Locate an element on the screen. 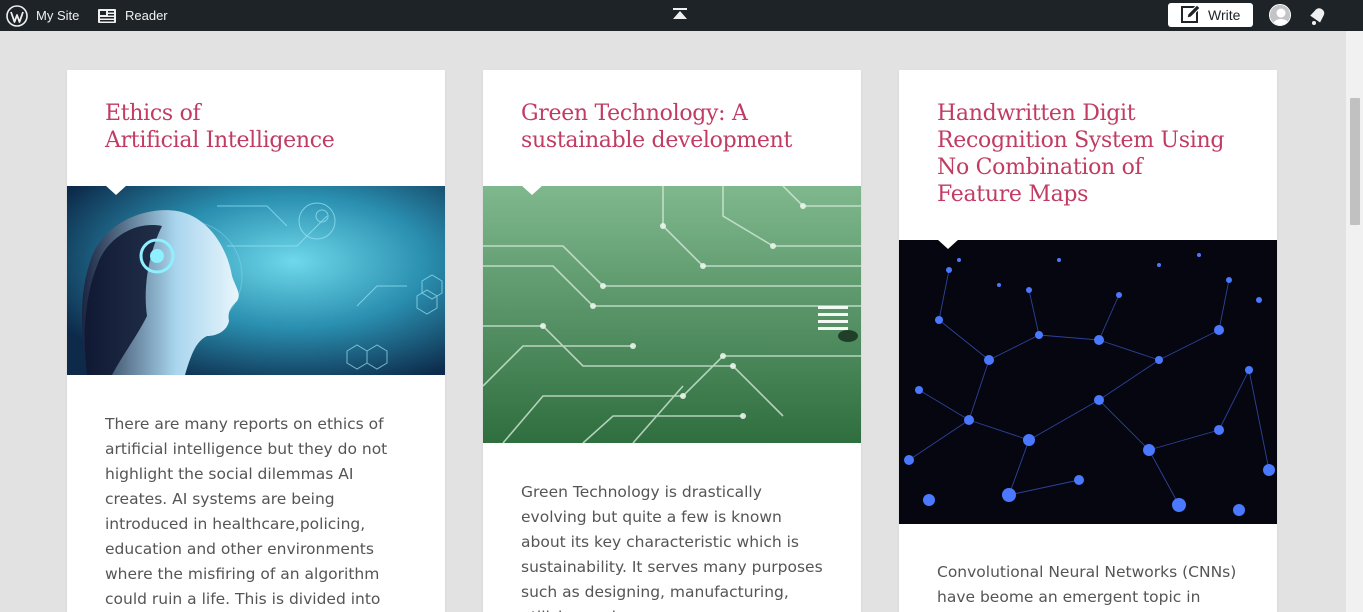  post-title: Ethics of Artificial Intelligence is located at coordinates (265, 127).